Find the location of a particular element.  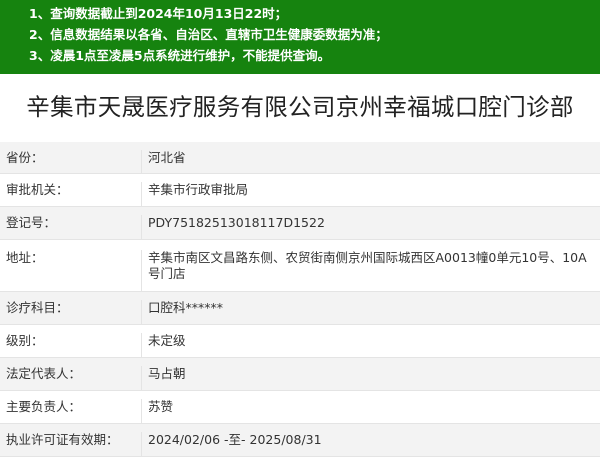

row-legal-representative: 法定代表人： 马占朝 is located at coordinates (300, 374).